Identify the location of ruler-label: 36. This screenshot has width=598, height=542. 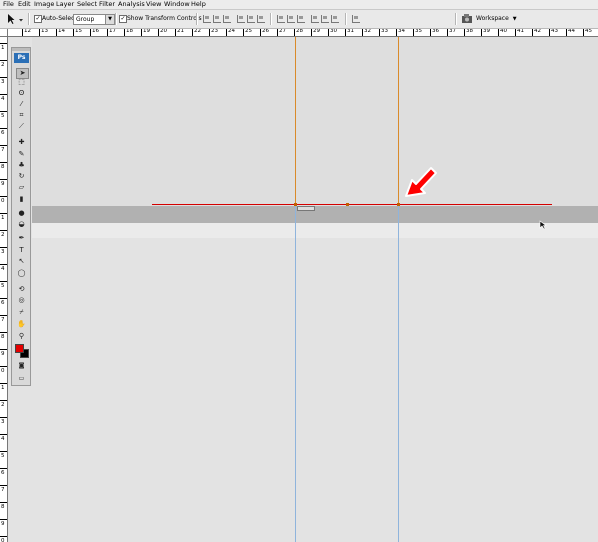
(435, 31).